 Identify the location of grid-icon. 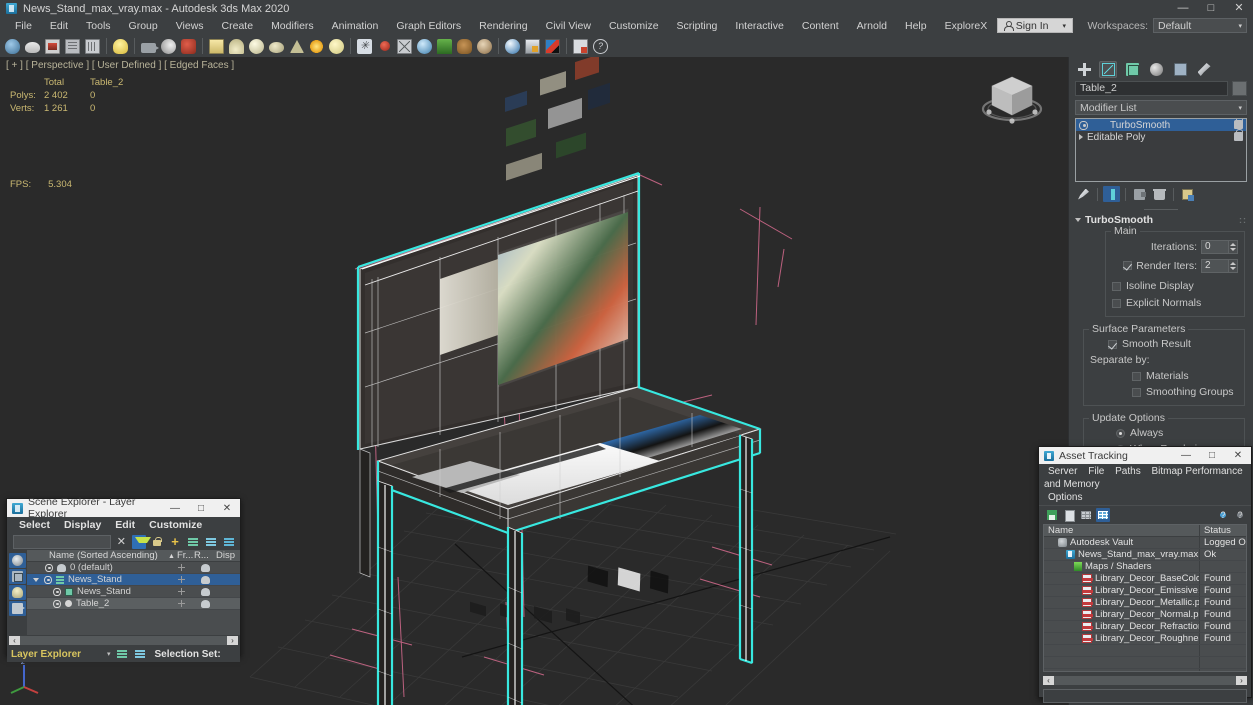
(1103, 514).